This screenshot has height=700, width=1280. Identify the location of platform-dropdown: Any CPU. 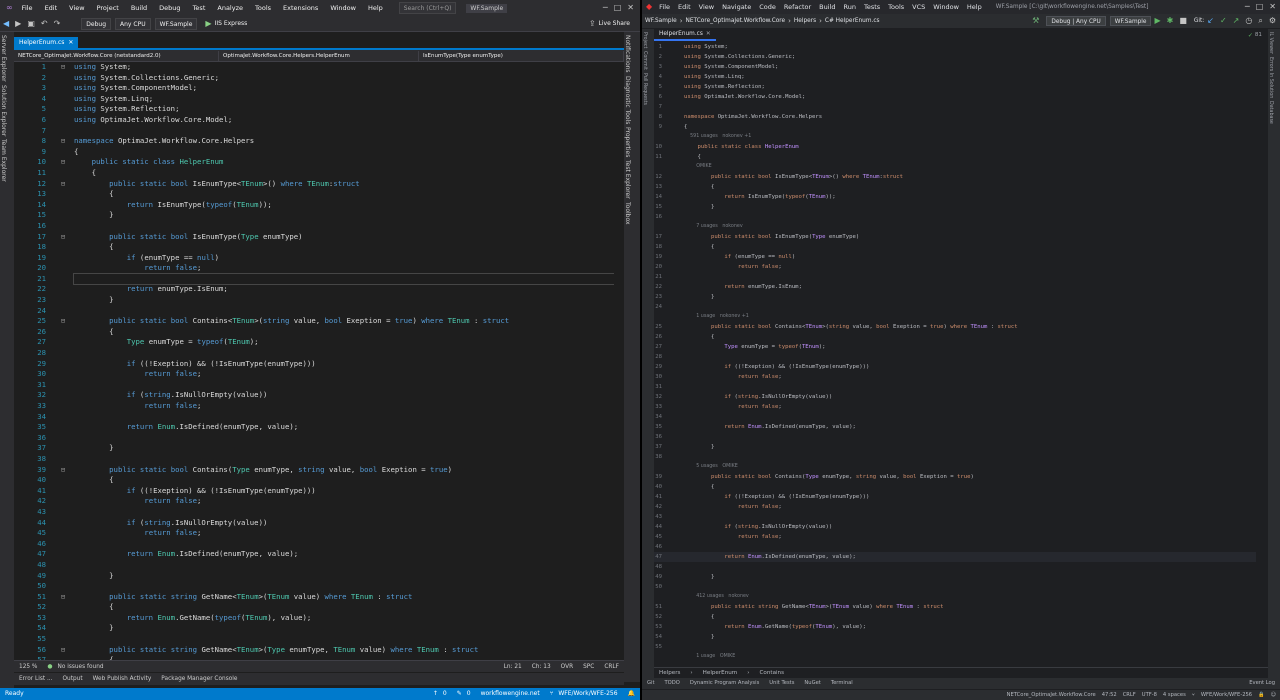
(133, 23).